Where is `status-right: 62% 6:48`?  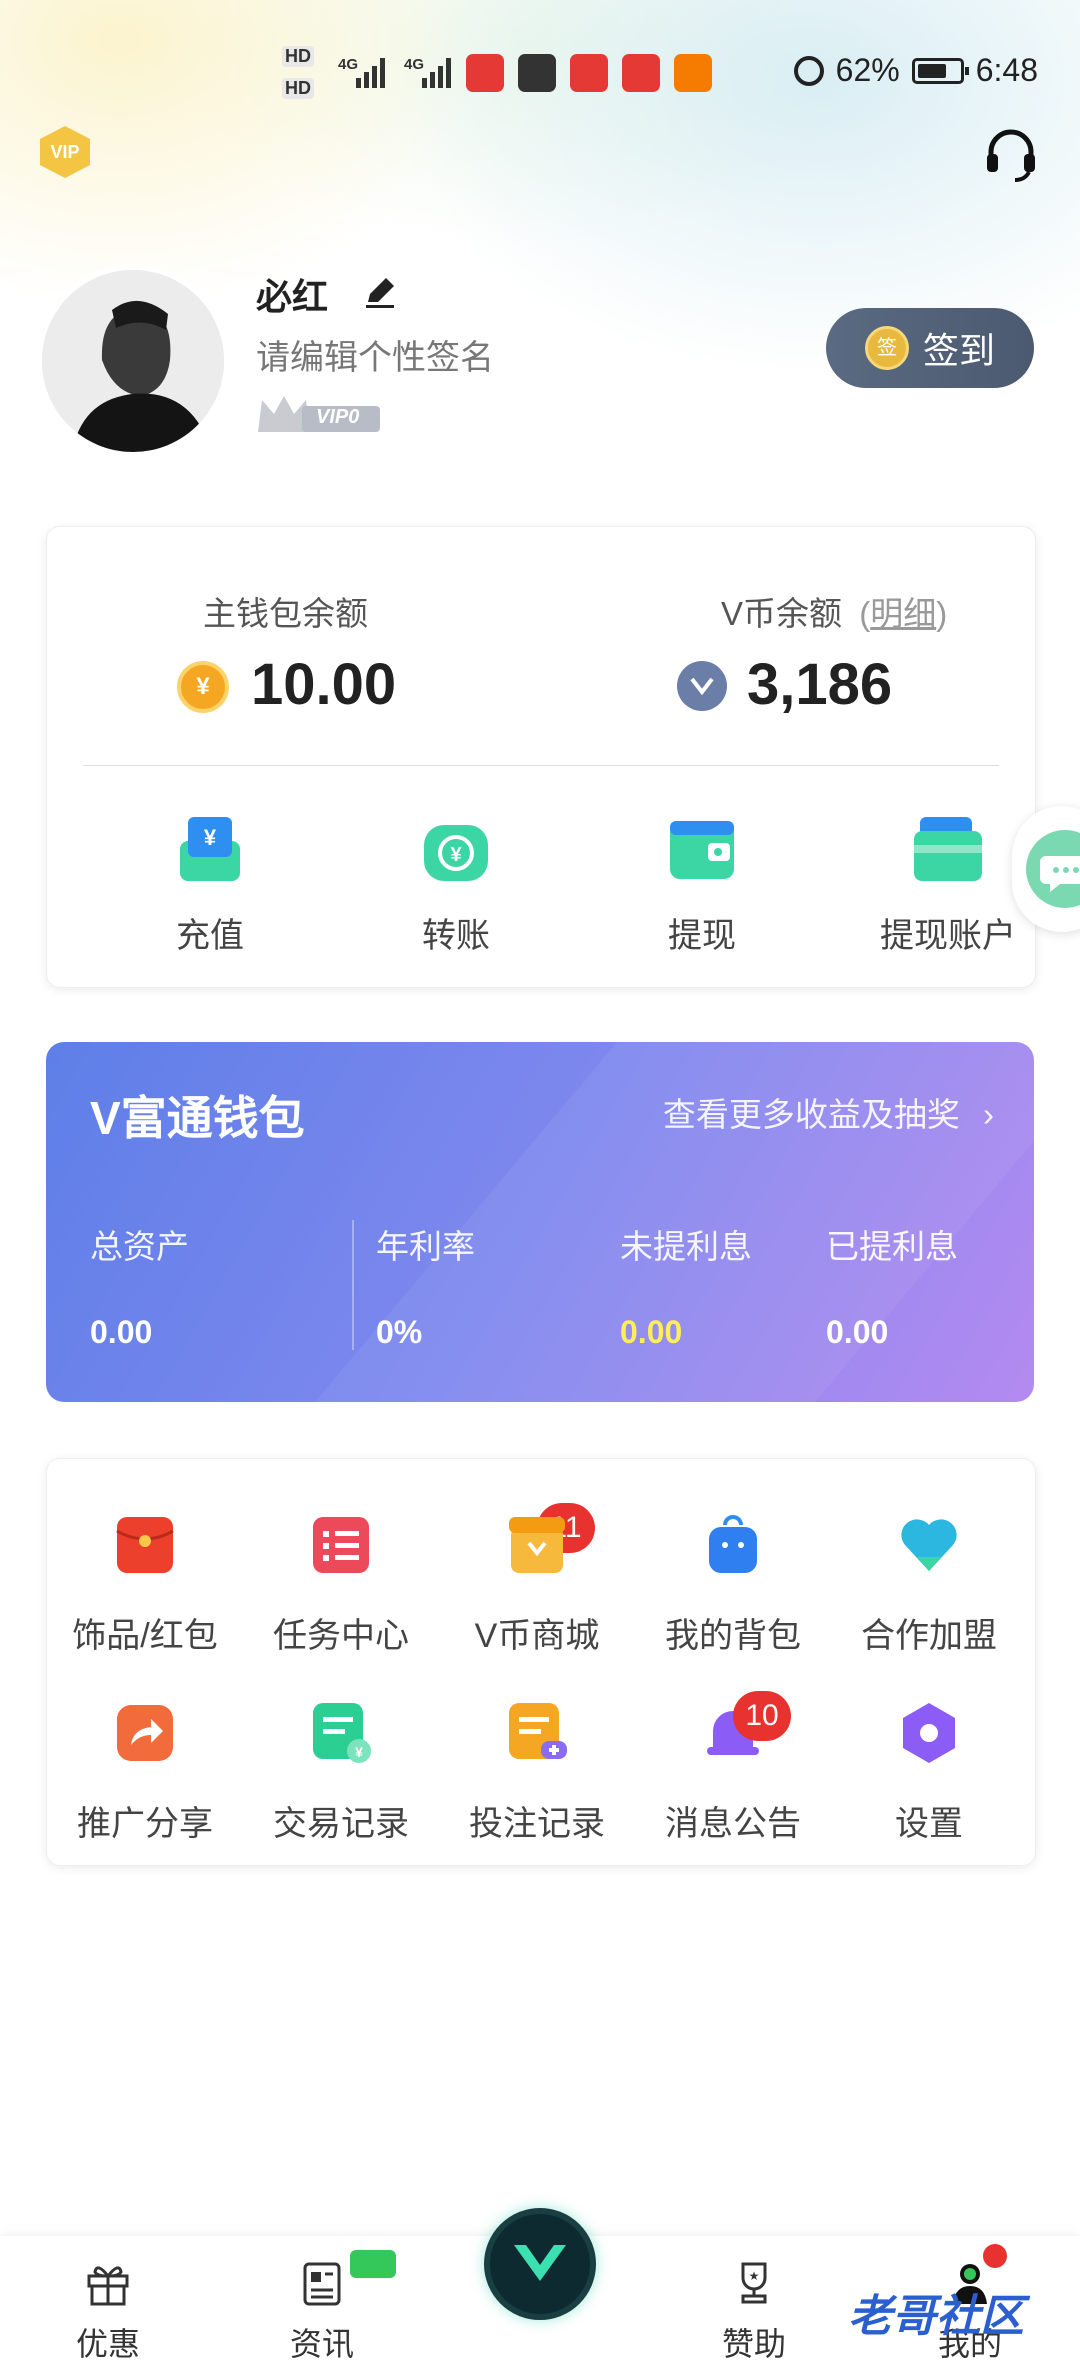
status-right: 62% 6:48 is located at coordinates (915, 70).